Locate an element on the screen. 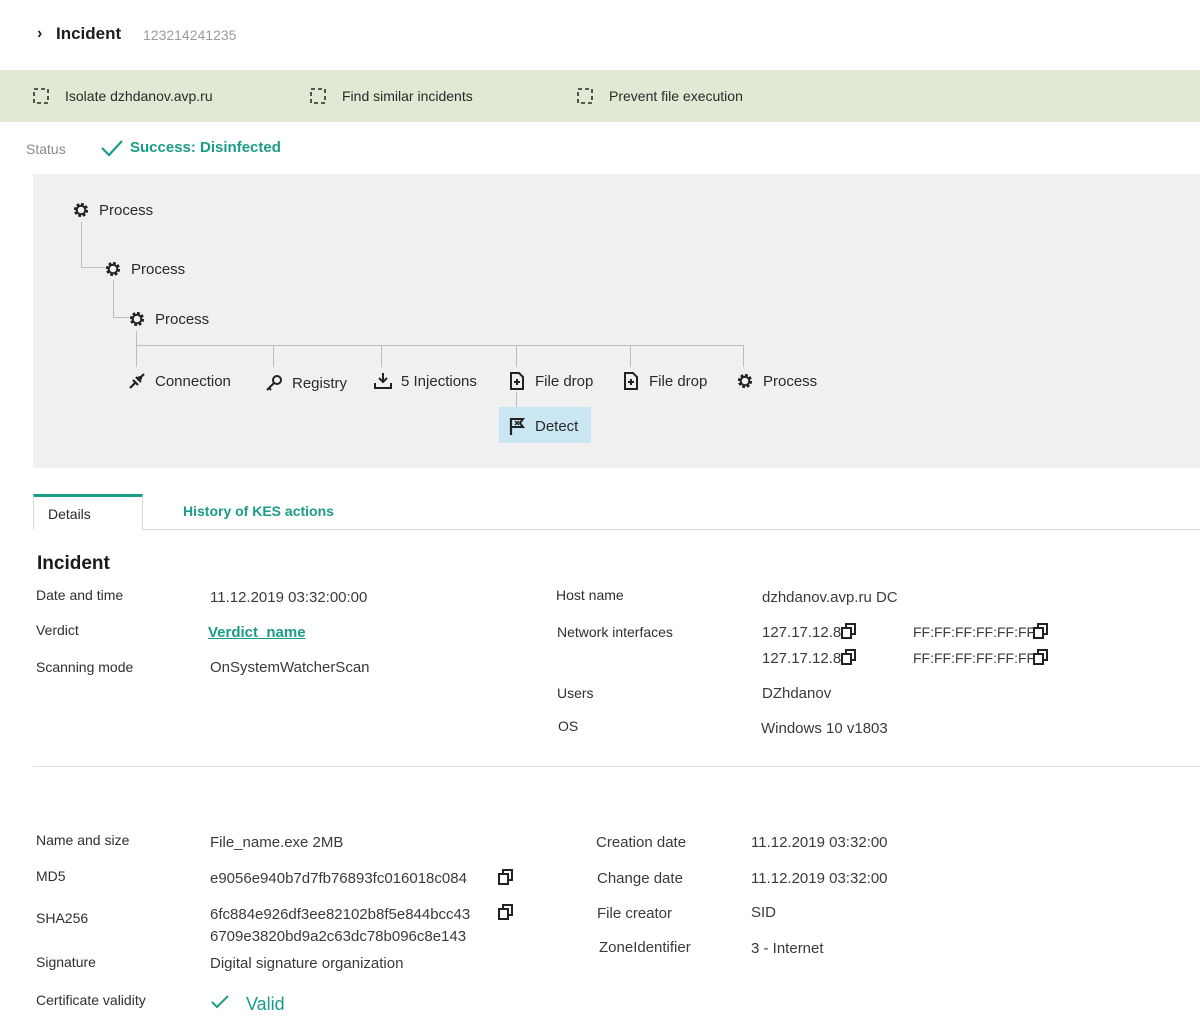 The image size is (1200, 1027). detect-node: Detect is located at coordinates (542, 426).